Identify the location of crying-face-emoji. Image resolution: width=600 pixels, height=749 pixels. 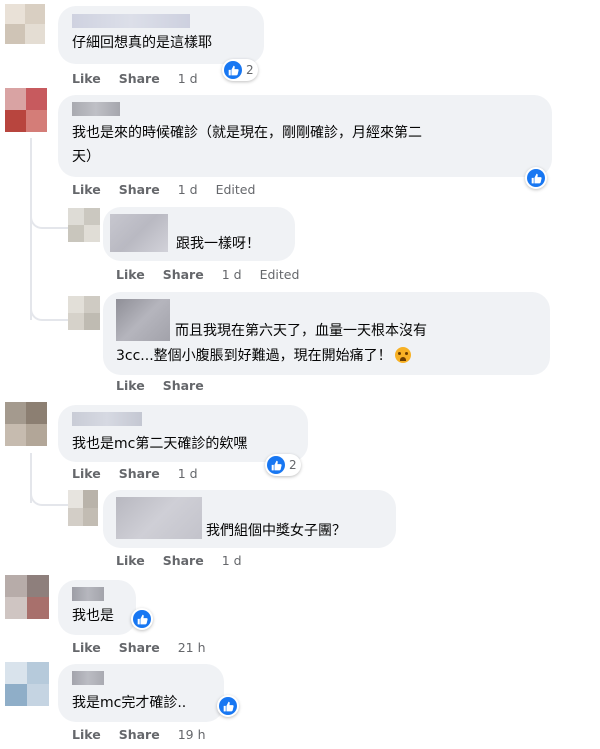
(402, 355).